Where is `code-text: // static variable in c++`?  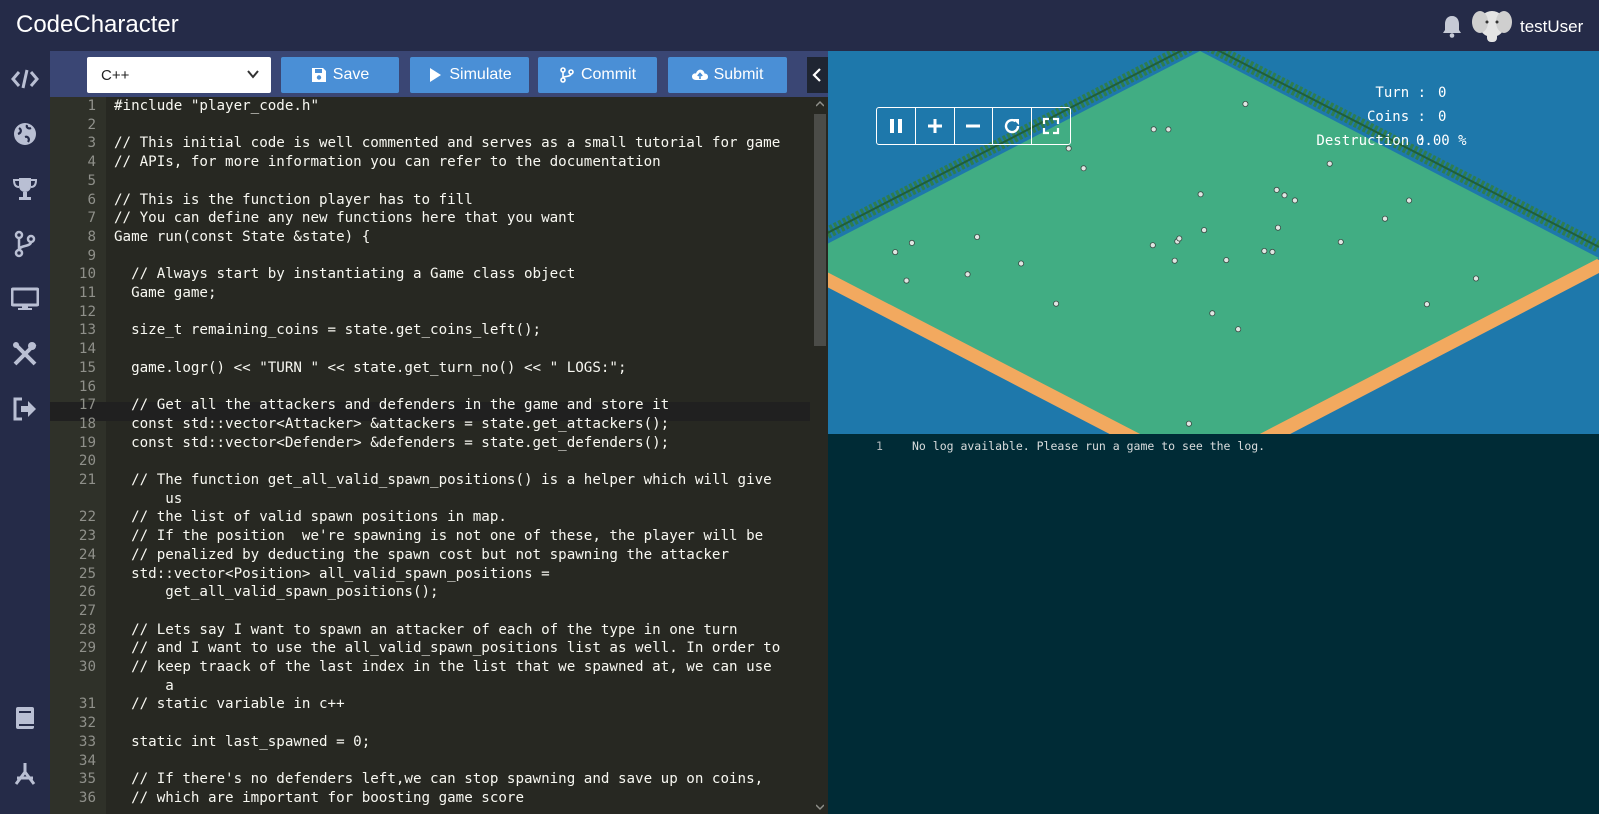 code-text: // static variable in c++ is located at coordinates (229, 704).